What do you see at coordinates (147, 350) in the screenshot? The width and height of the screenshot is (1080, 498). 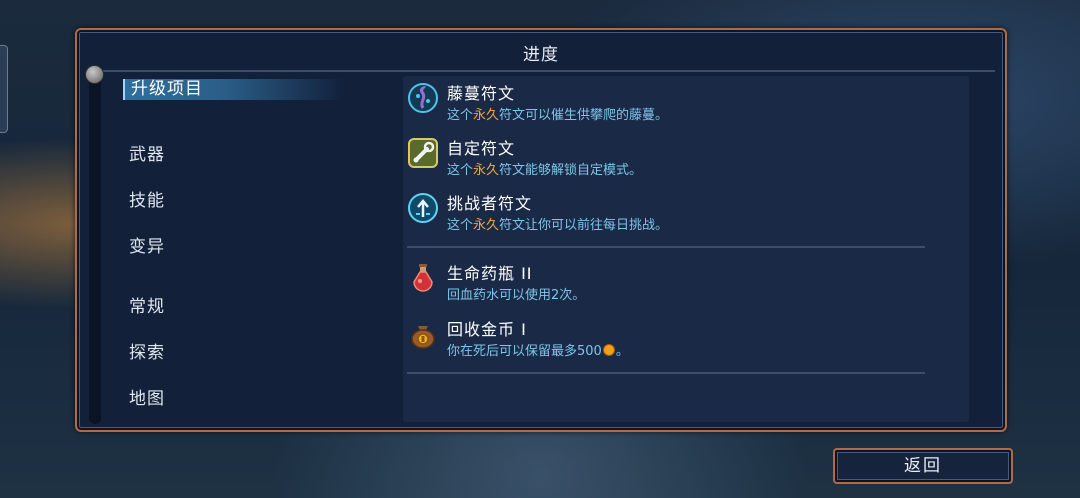 I see `nav-item-exploration: 探索` at bounding box center [147, 350].